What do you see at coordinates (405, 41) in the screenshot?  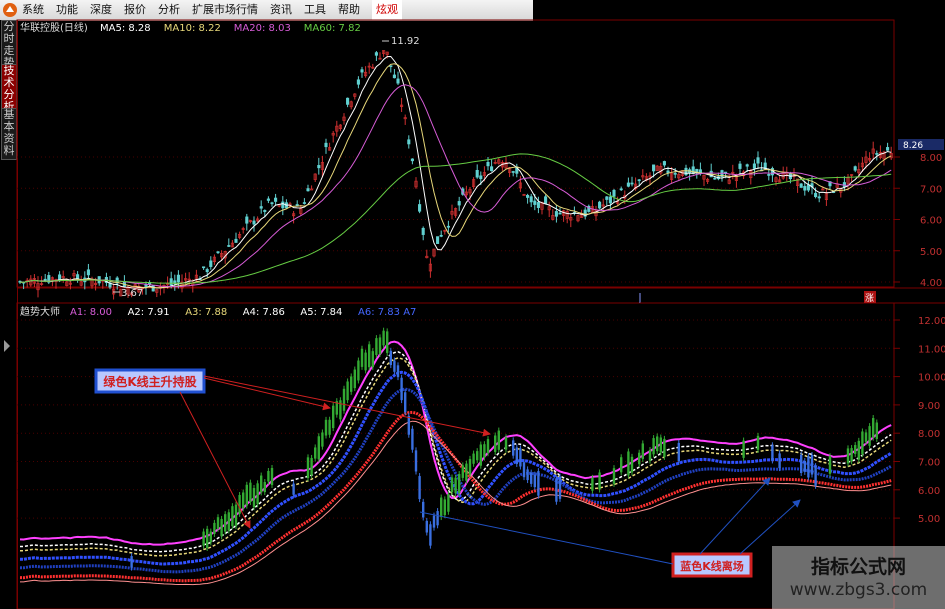 I see `high-label: 11.92` at bounding box center [405, 41].